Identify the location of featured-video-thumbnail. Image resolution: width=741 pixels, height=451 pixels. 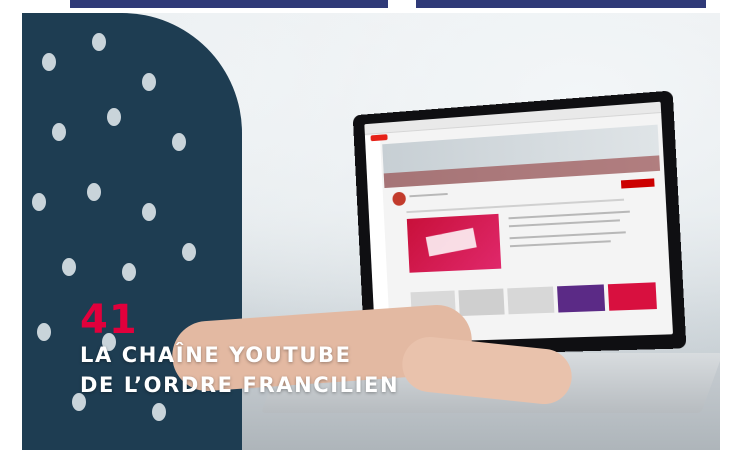
(454, 243).